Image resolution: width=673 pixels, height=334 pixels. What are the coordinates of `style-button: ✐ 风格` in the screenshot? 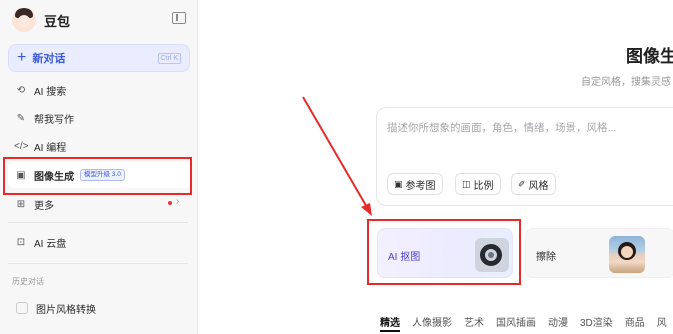 It's located at (533, 184).